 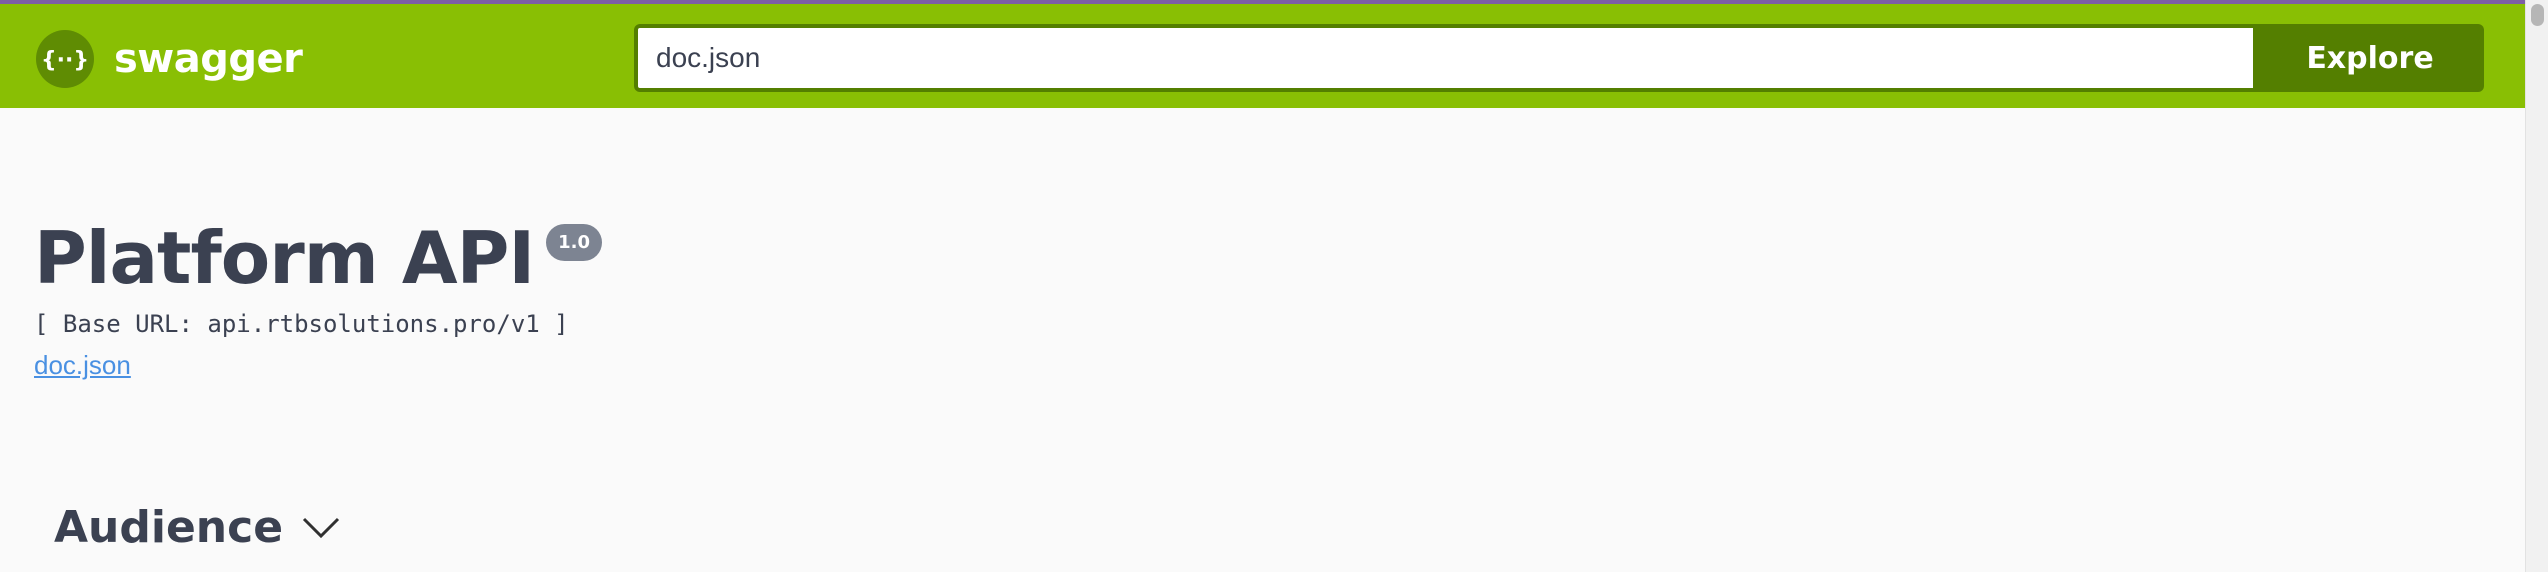 I want to click on tag-section-audience: Audience, so click(x=197, y=527).